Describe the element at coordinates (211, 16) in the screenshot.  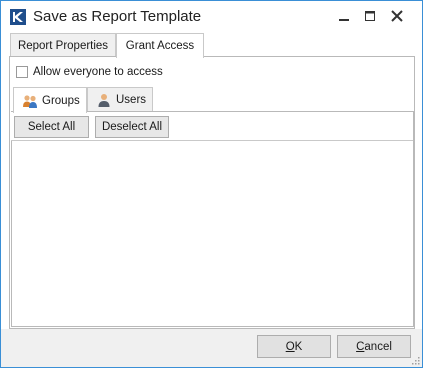
I see `title-bar: Save as Report Template` at that location.